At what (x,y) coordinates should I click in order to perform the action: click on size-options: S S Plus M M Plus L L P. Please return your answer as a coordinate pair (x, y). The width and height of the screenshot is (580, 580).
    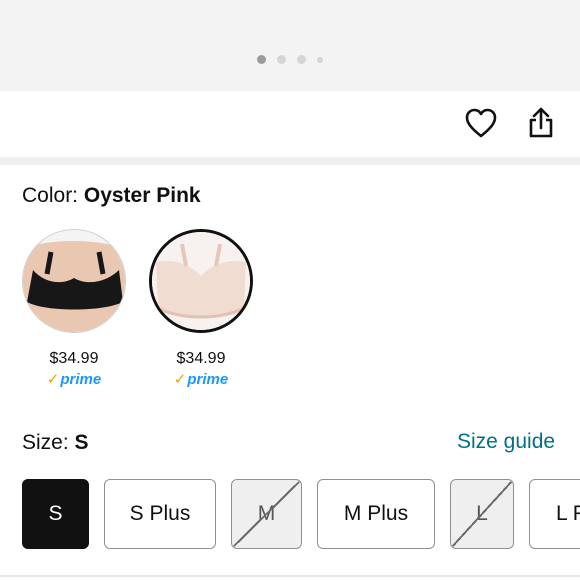
    Looking at the image, I should click on (290, 514).